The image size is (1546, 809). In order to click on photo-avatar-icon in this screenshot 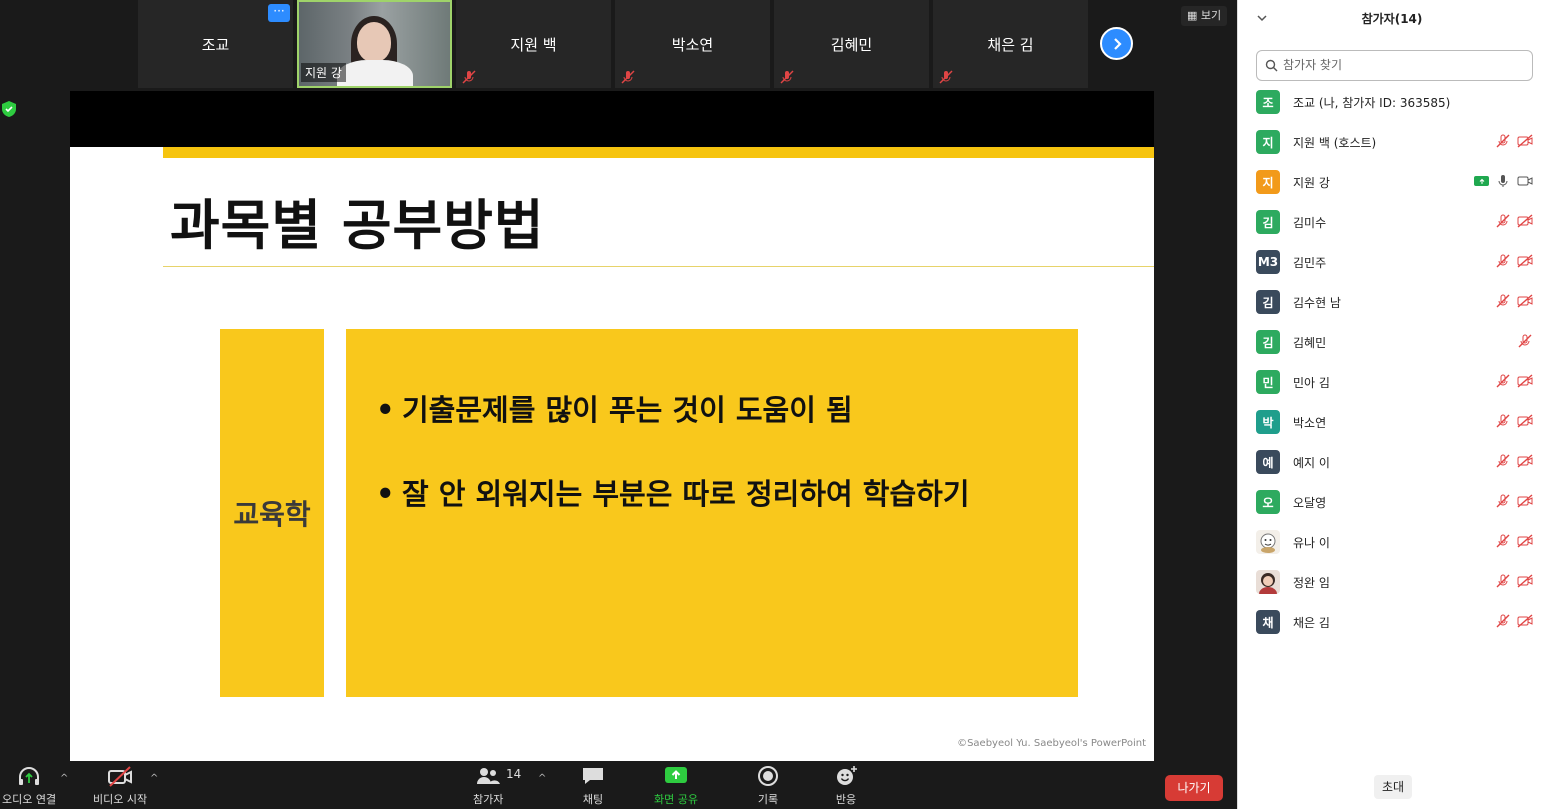, I will do `click(1268, 583)`.